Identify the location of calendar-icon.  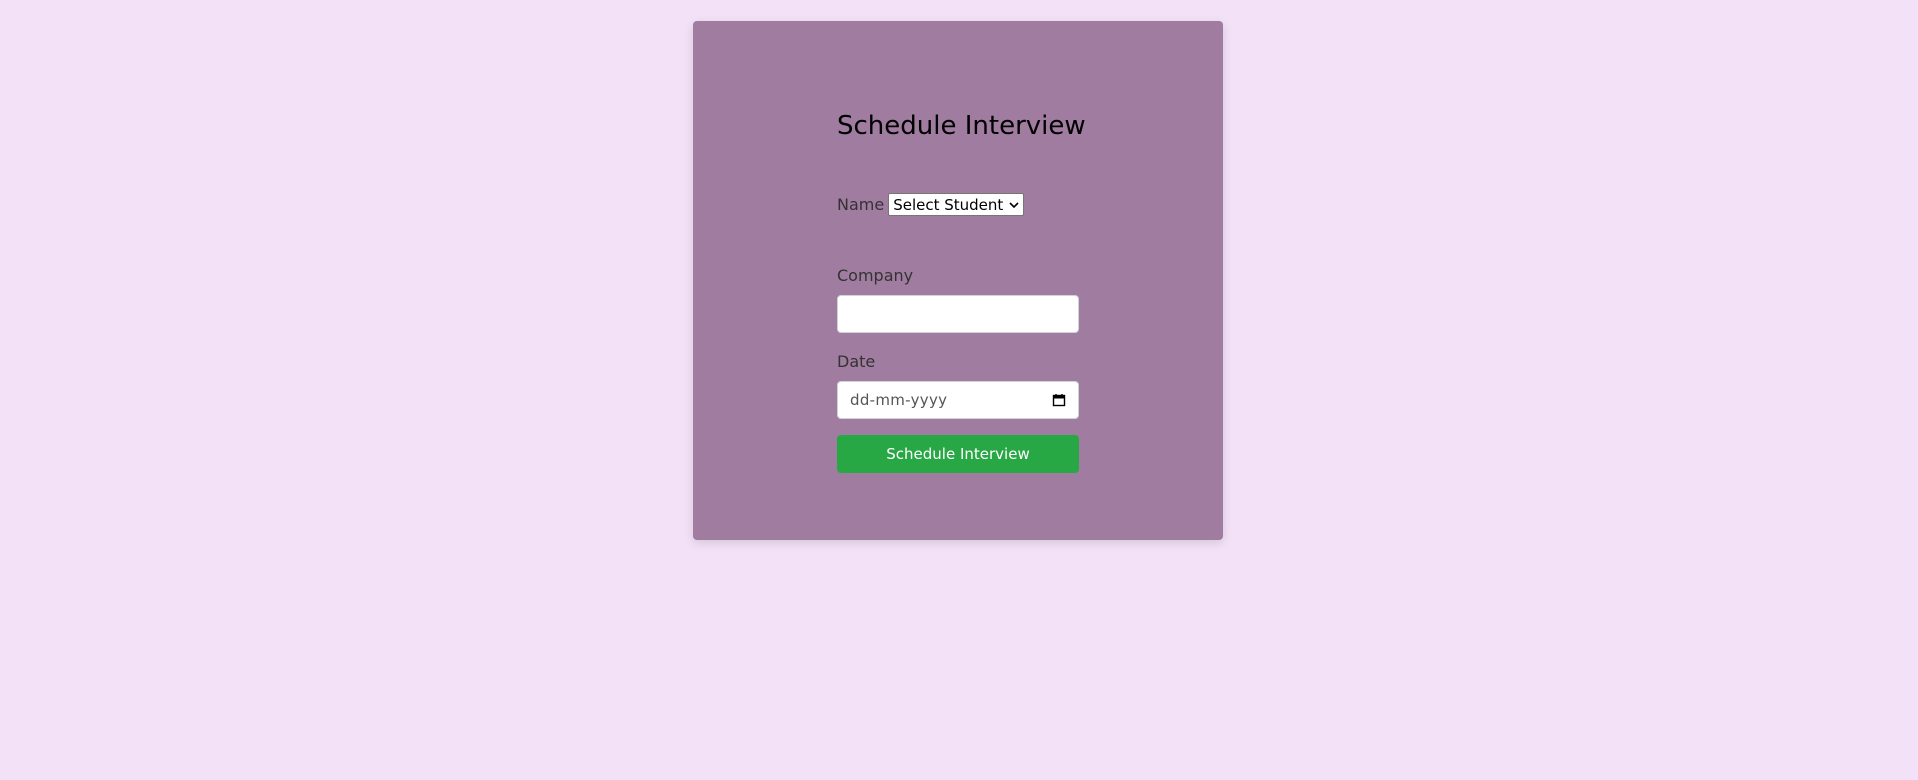
(1059, 400).